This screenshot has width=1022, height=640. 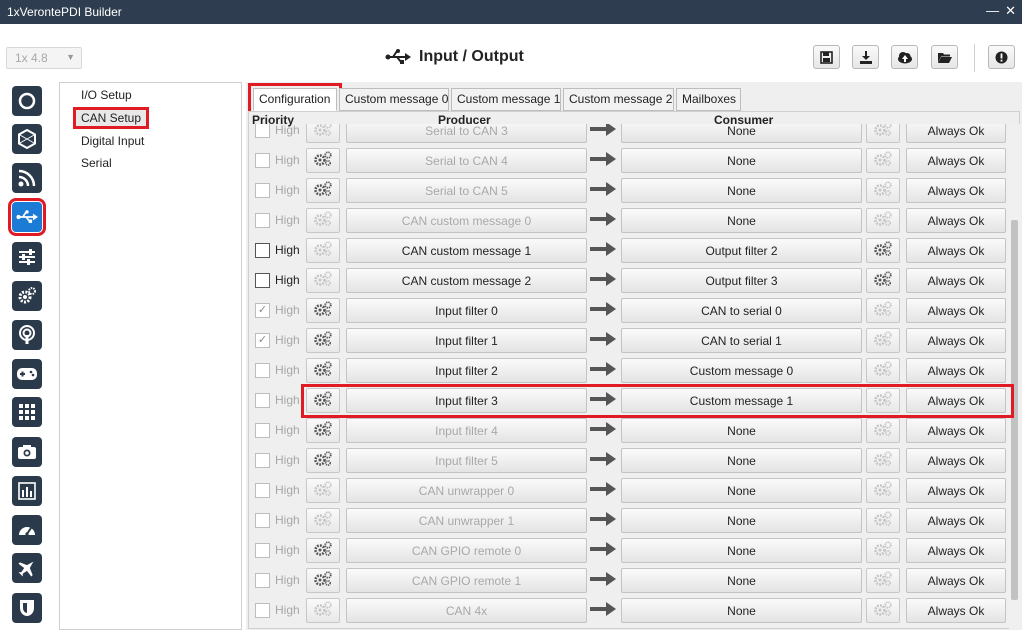 What do you see at coordinates (466, 340) in the screenshot?
I see `producer-select: Input filter 1` at bounding box center [466, 340].